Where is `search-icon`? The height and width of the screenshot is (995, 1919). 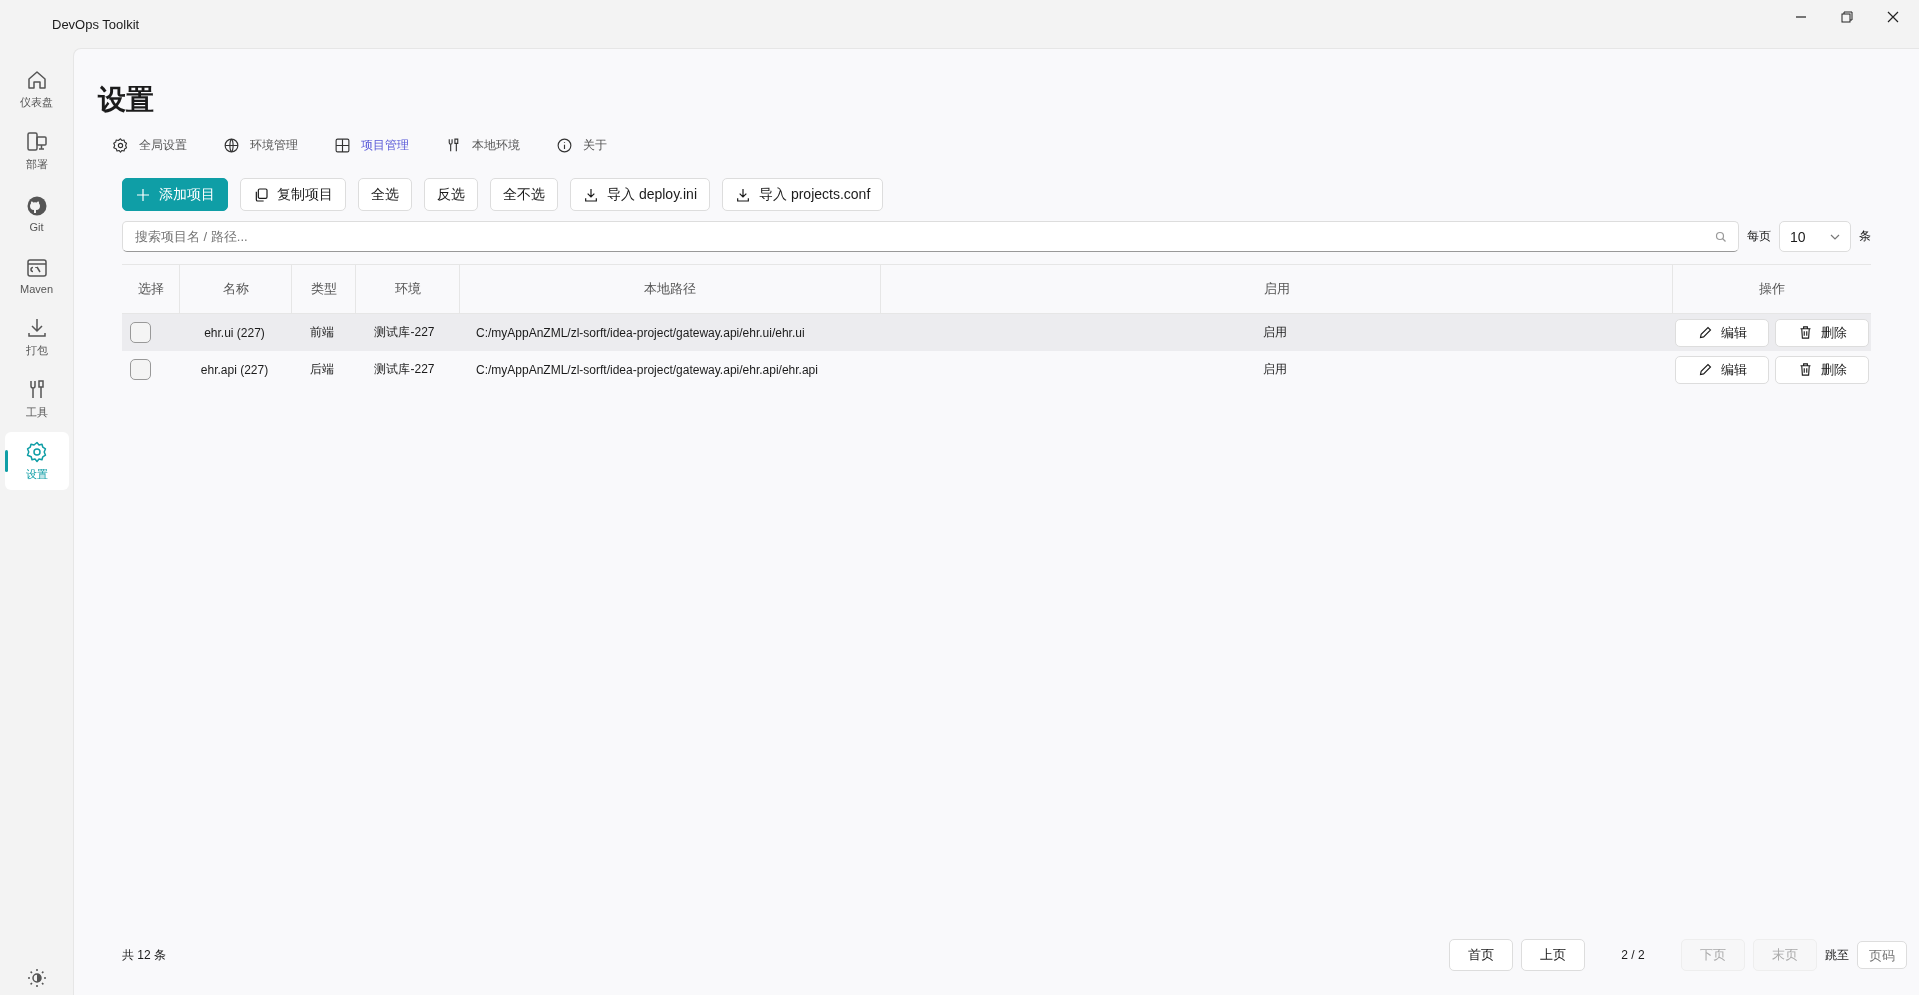 search-icon is located at coordinates (1721, 237).